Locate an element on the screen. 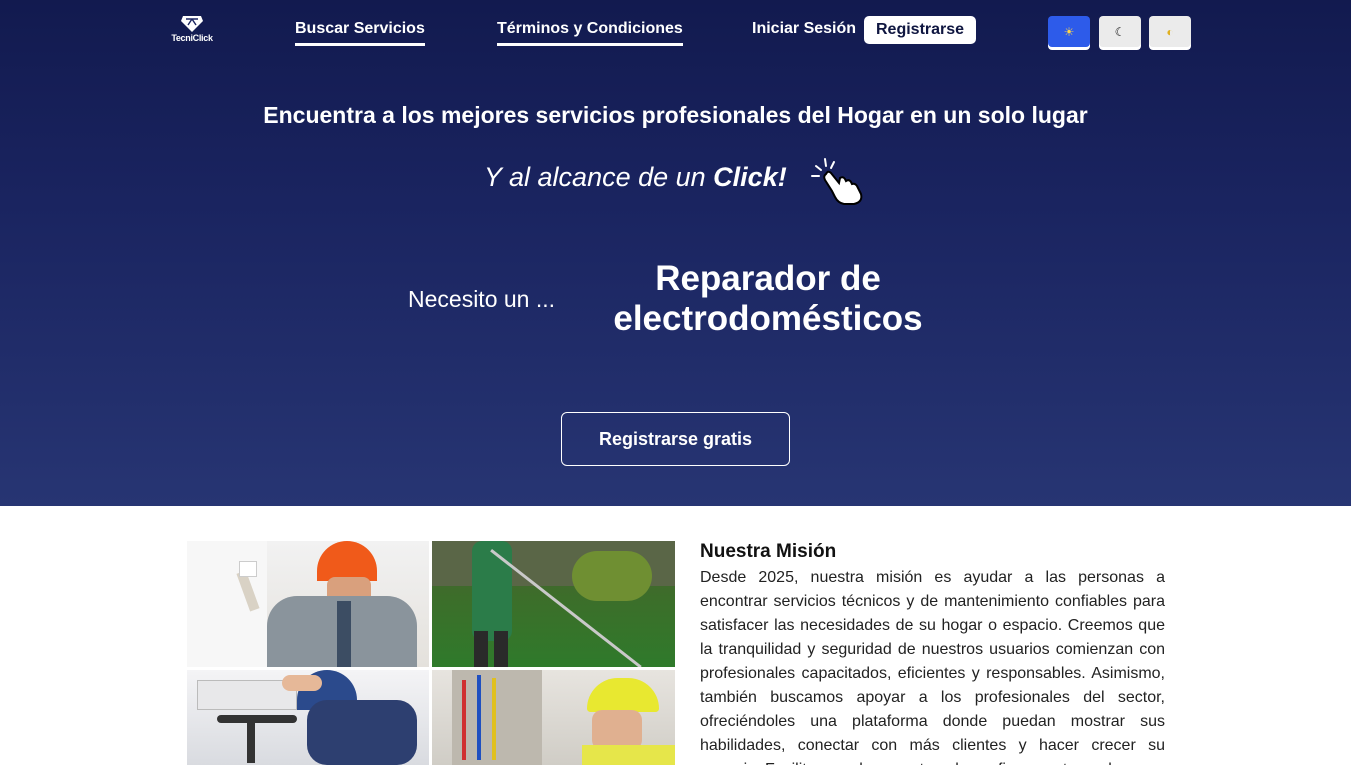 The width and height of the screenshot is (1351, 765). logo-icon is located at coordinates (192, 24).